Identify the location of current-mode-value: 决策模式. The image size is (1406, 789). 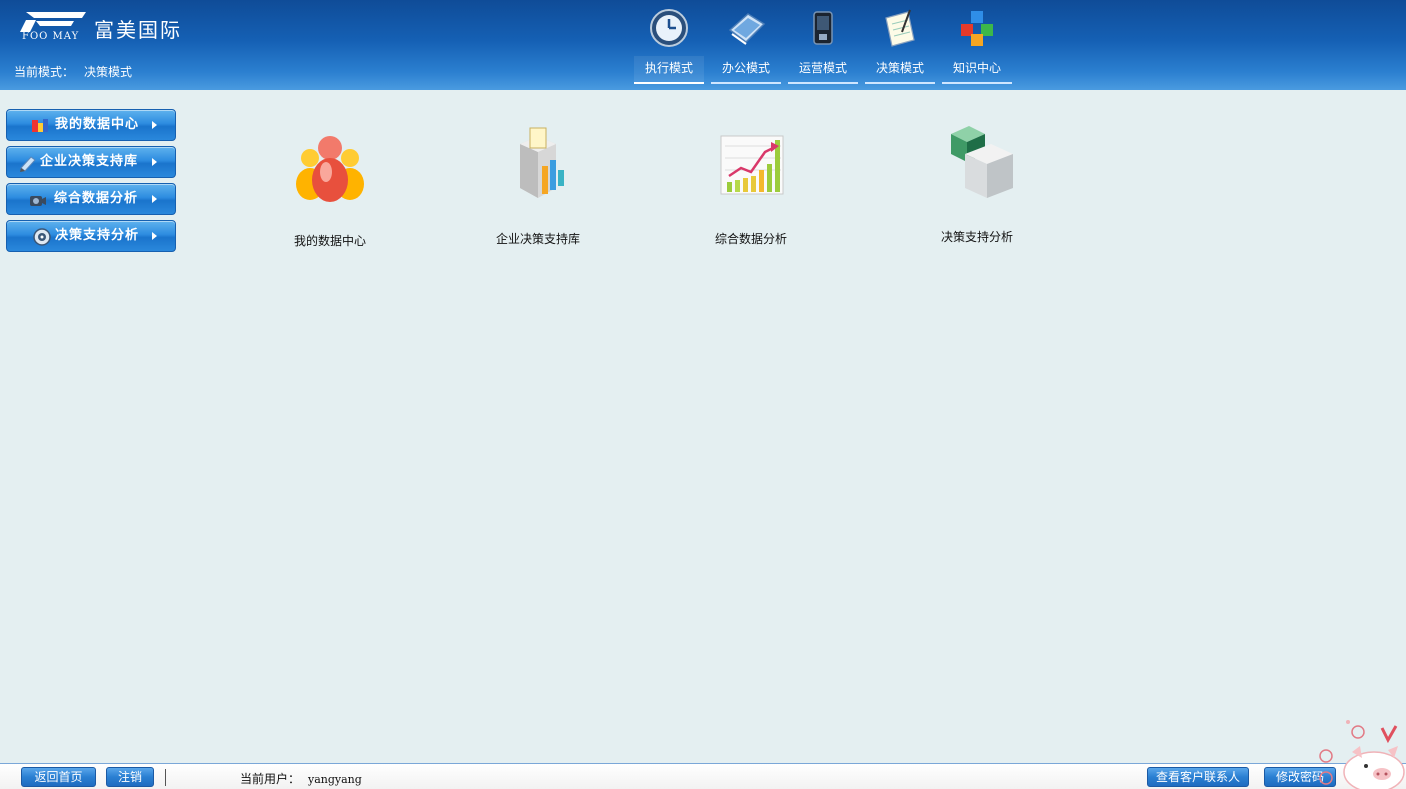
(108, 72).